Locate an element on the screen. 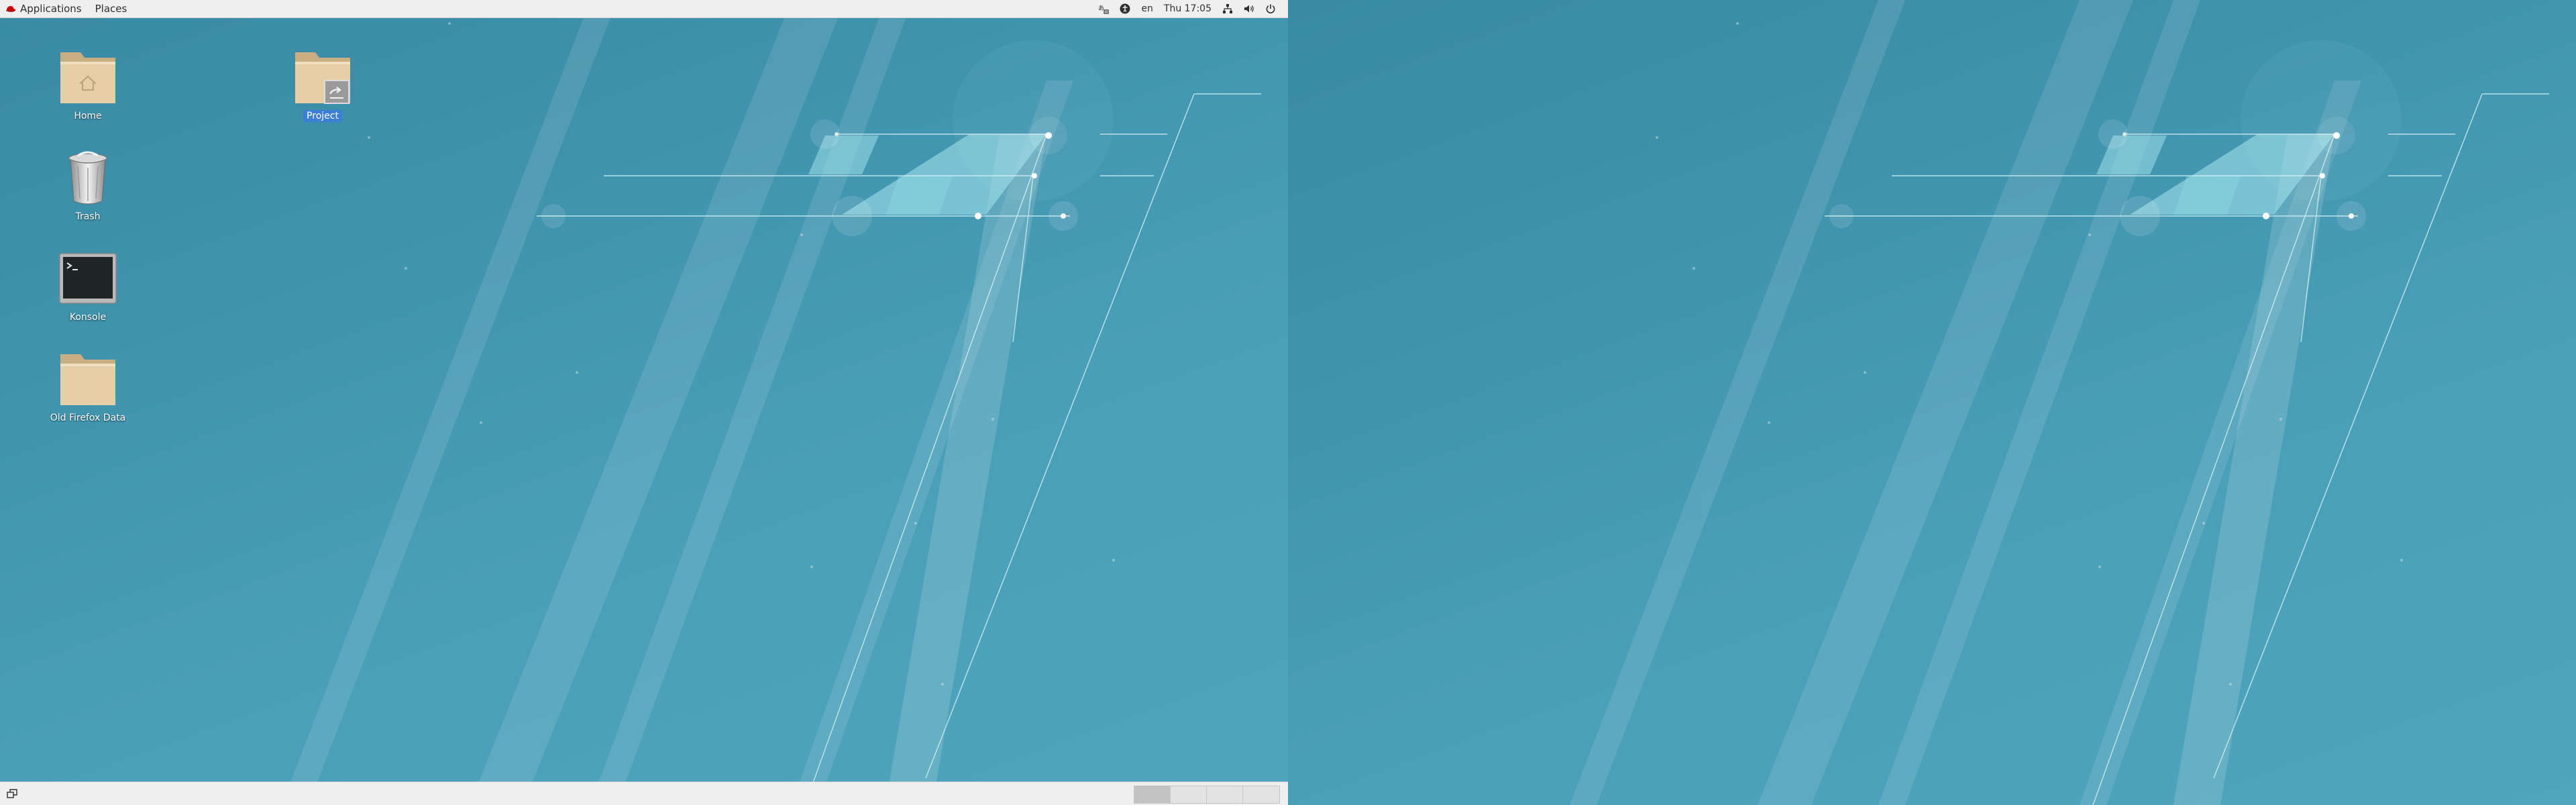 The width and height of the screenshot is (2576, 805). home-folder-icon is located at coordinates (87, 77).